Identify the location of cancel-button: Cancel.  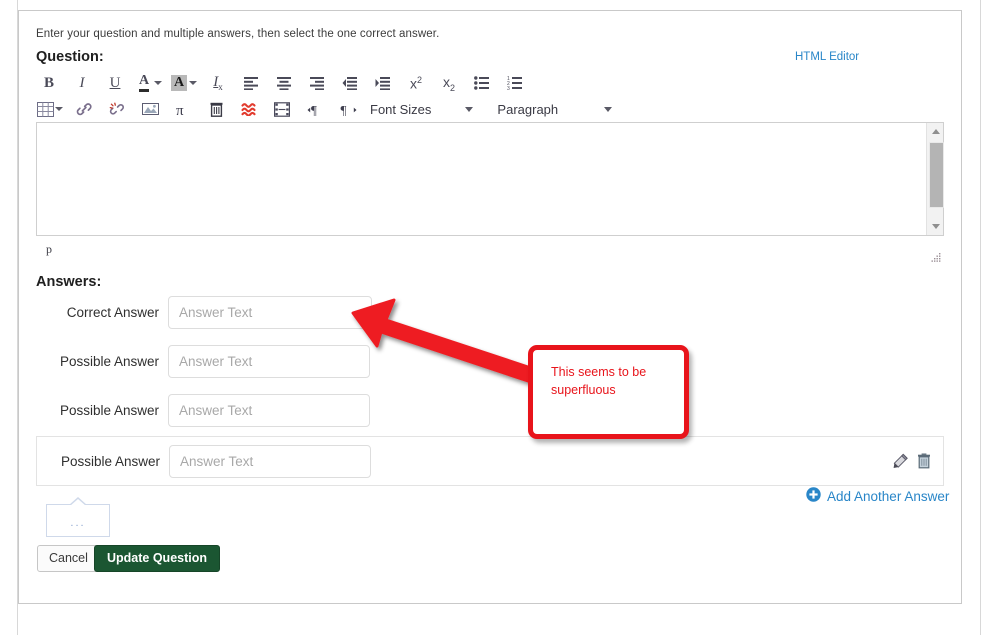
(68, 558).